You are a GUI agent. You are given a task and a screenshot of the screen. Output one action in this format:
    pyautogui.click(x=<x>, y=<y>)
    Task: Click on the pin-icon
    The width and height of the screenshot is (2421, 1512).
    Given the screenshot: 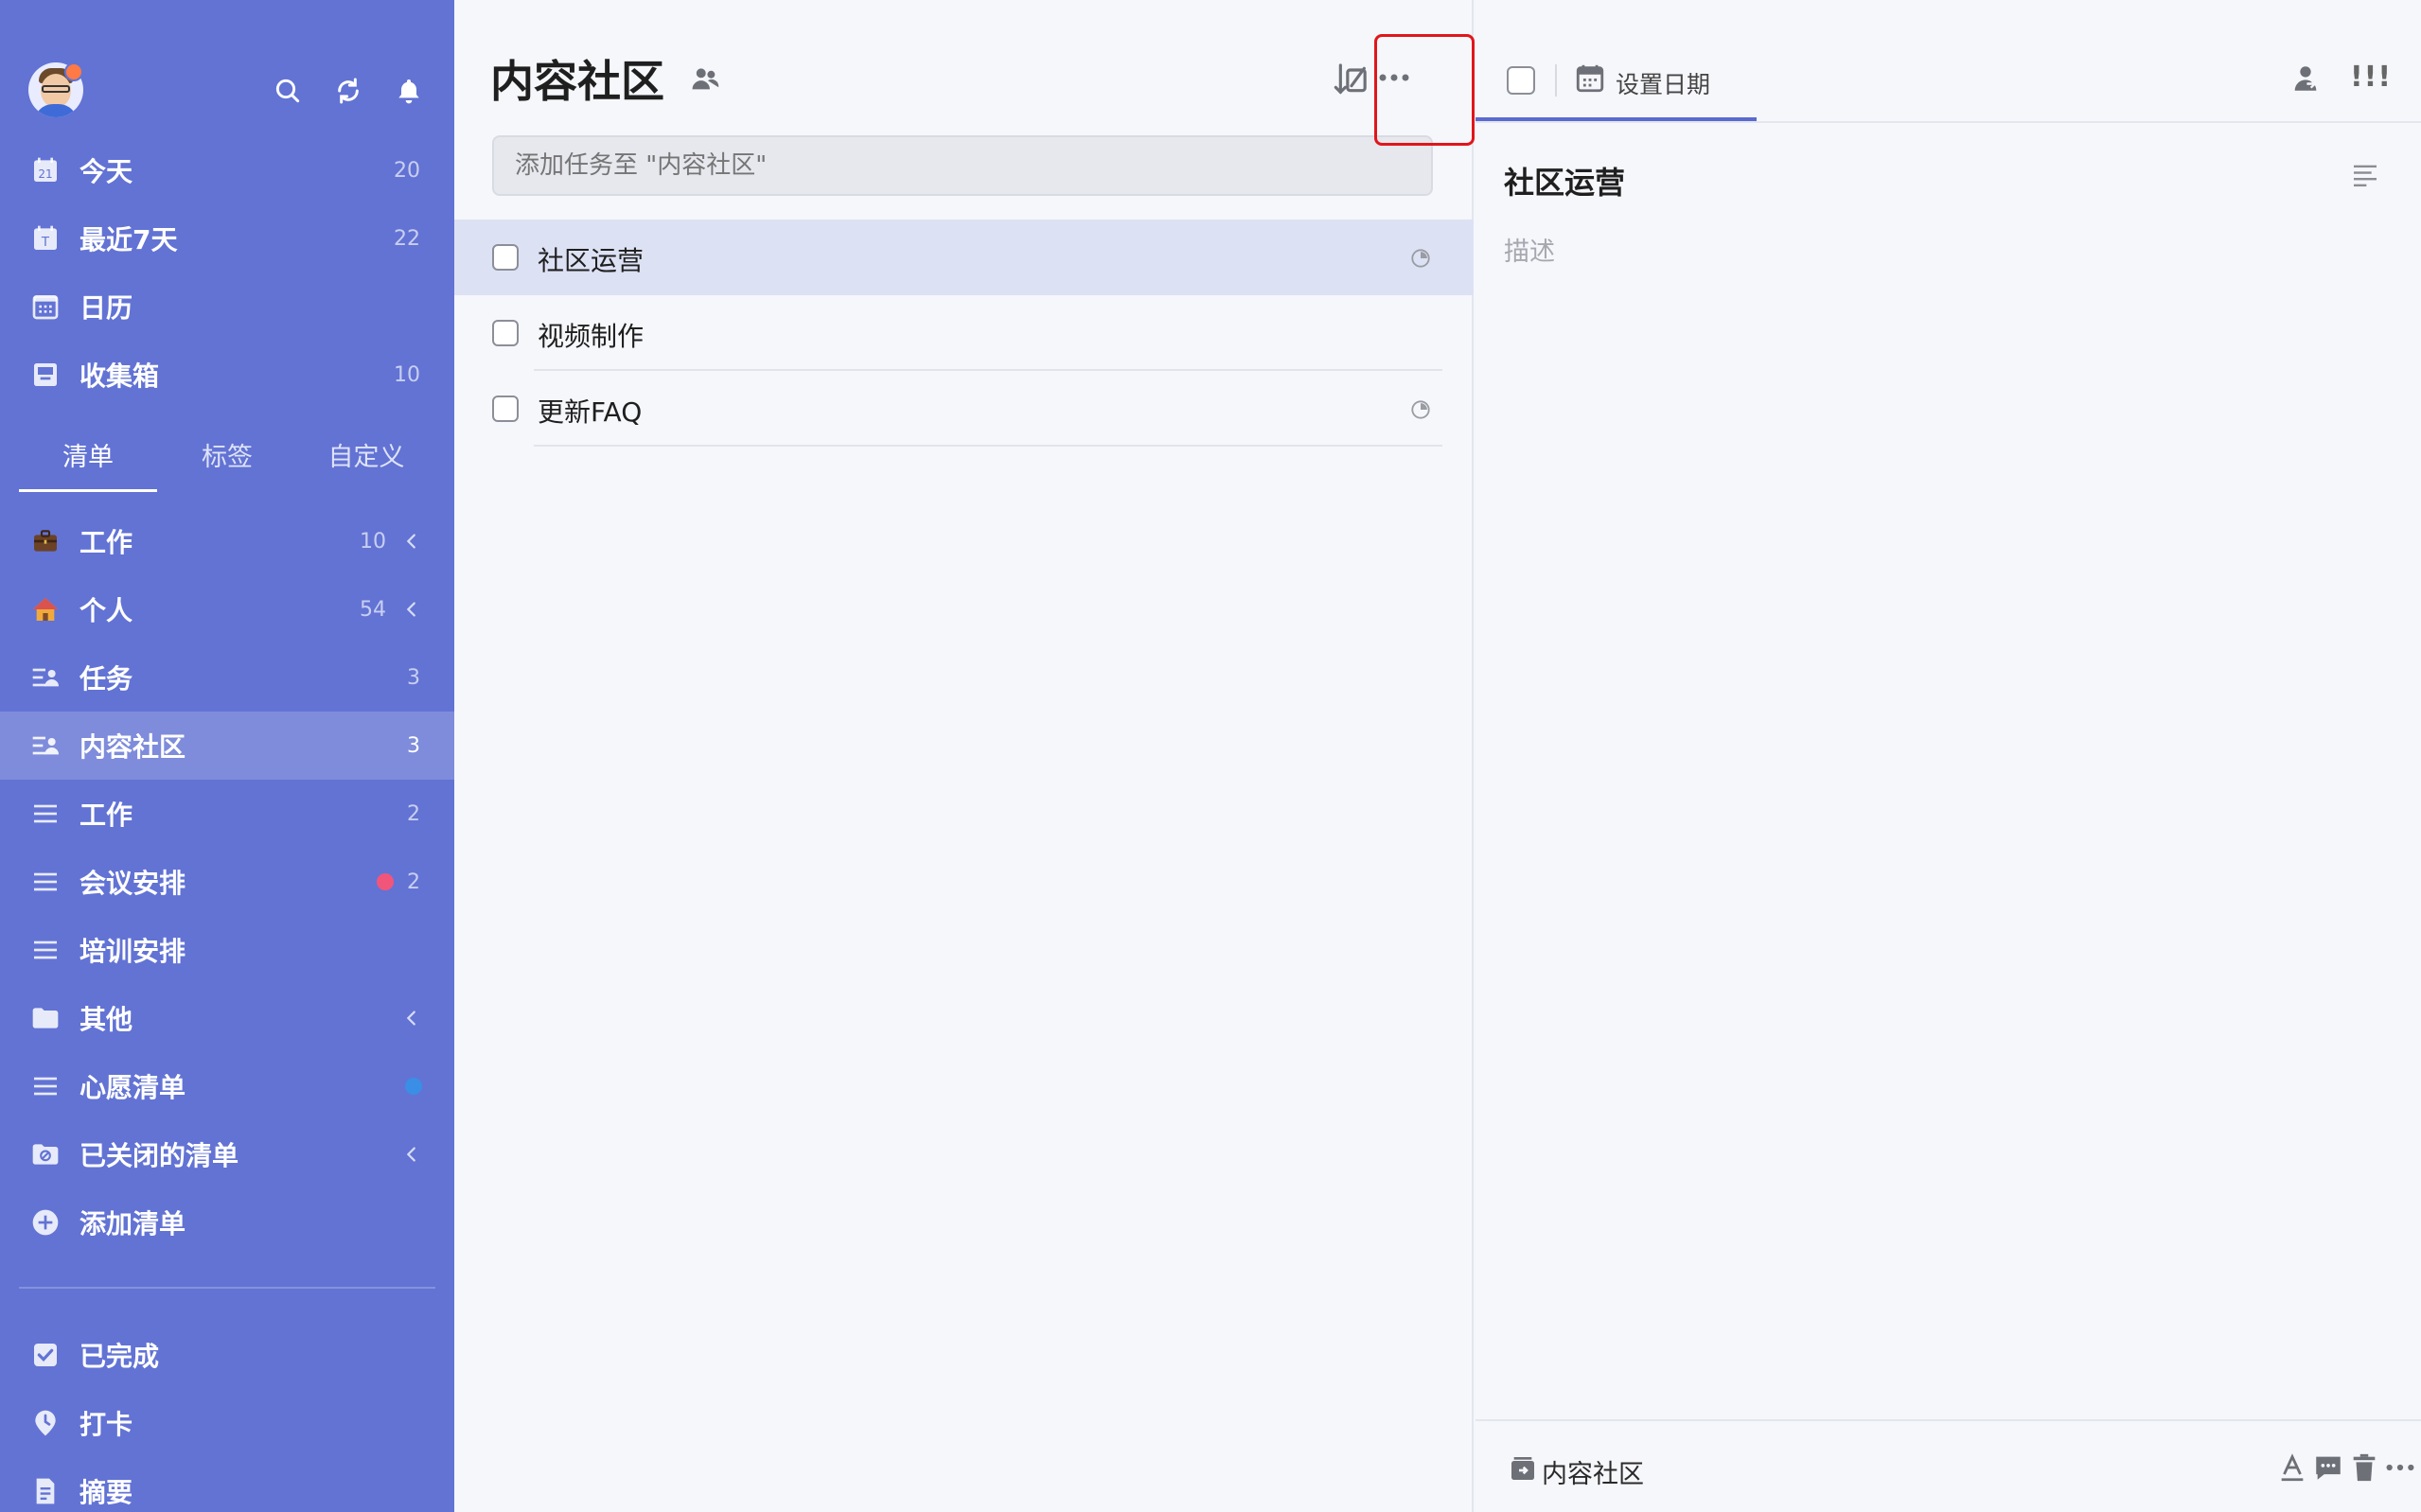 What is the action you would take?
    pyautogui.click(x=45, y=1423)
    